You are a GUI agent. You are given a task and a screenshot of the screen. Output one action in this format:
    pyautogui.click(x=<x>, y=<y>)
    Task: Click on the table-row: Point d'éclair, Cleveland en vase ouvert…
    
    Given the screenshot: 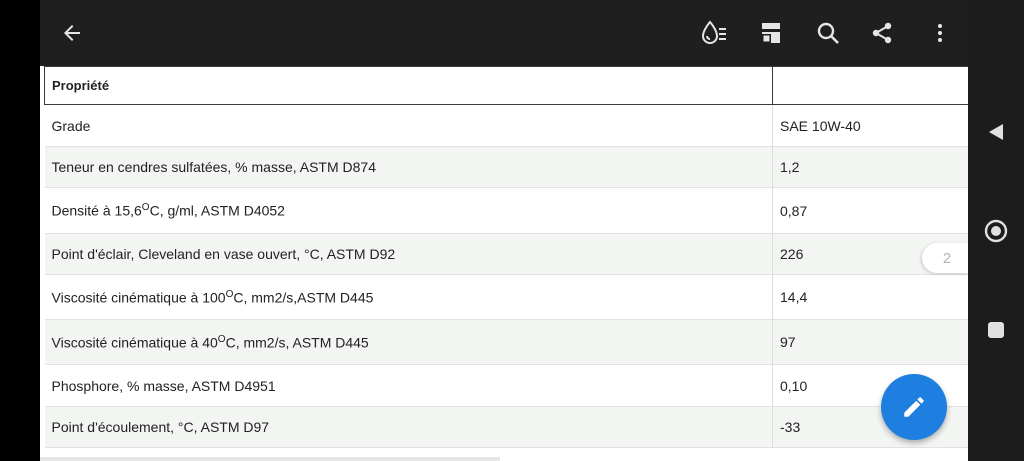 What is the action you would take?
    pyautogui.click(x=506, y=254)
    